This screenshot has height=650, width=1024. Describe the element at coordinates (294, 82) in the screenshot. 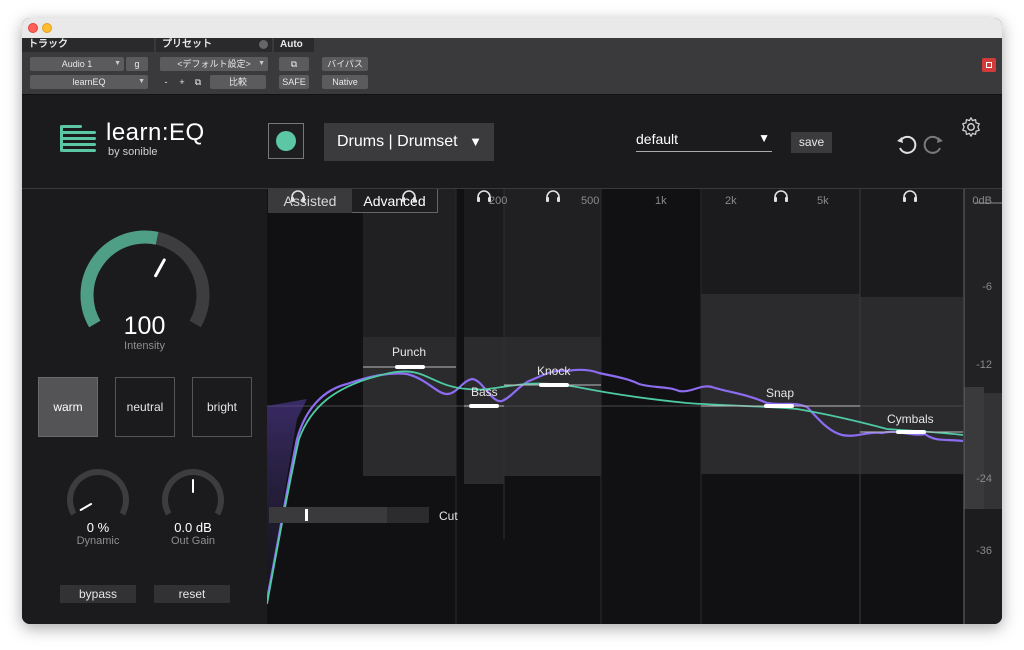

I see `safe-button: SAFE` at that location.